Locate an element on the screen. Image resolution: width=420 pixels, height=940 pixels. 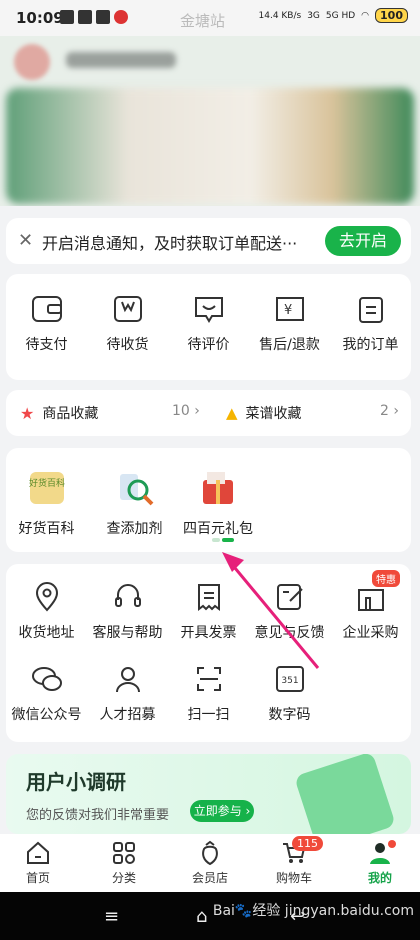
refund-icon: ¥ is located at coordinates (289, 309).